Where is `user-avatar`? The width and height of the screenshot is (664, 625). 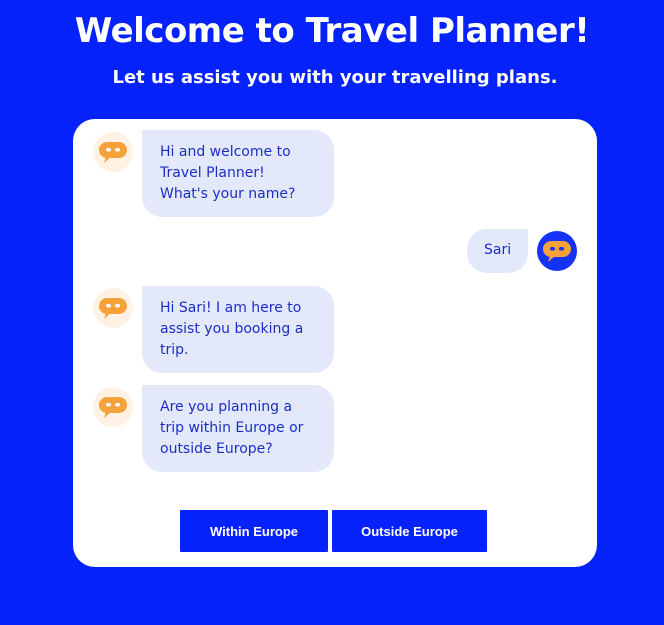 user-avatar is located at coordinates (557, 251).